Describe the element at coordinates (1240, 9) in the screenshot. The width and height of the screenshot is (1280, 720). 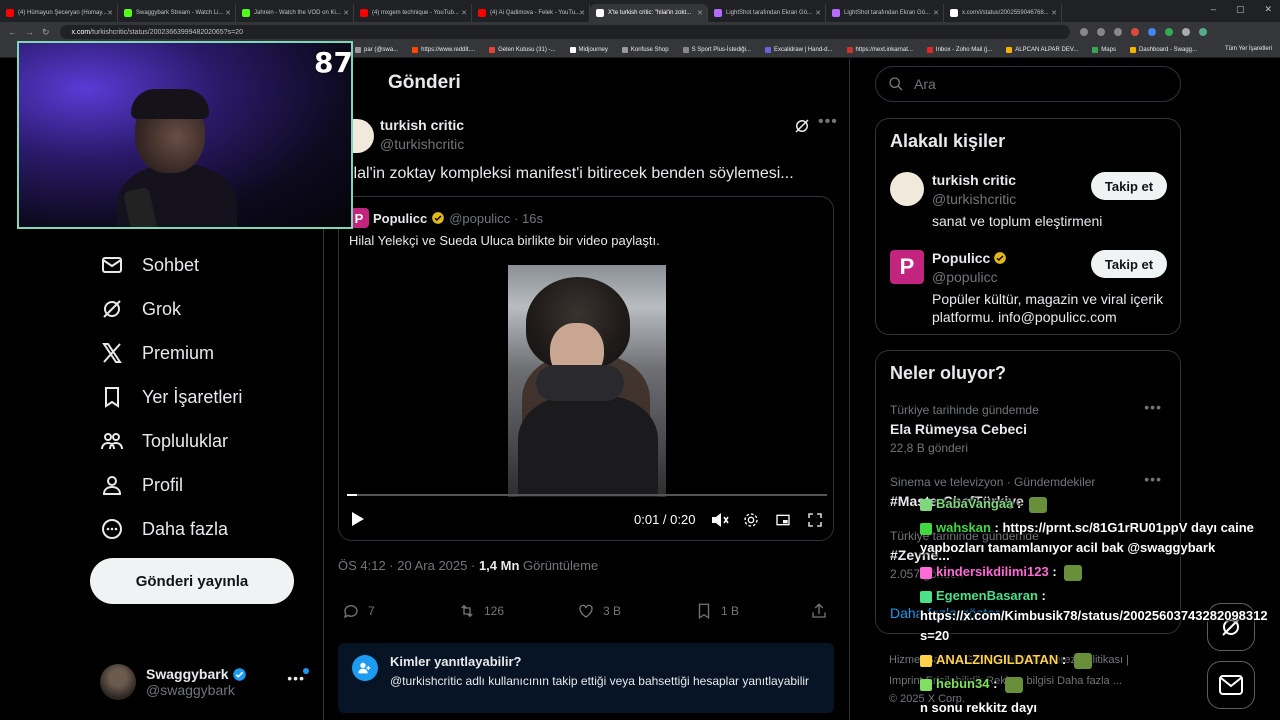
I see `maximize-icon: ▢` at that location.